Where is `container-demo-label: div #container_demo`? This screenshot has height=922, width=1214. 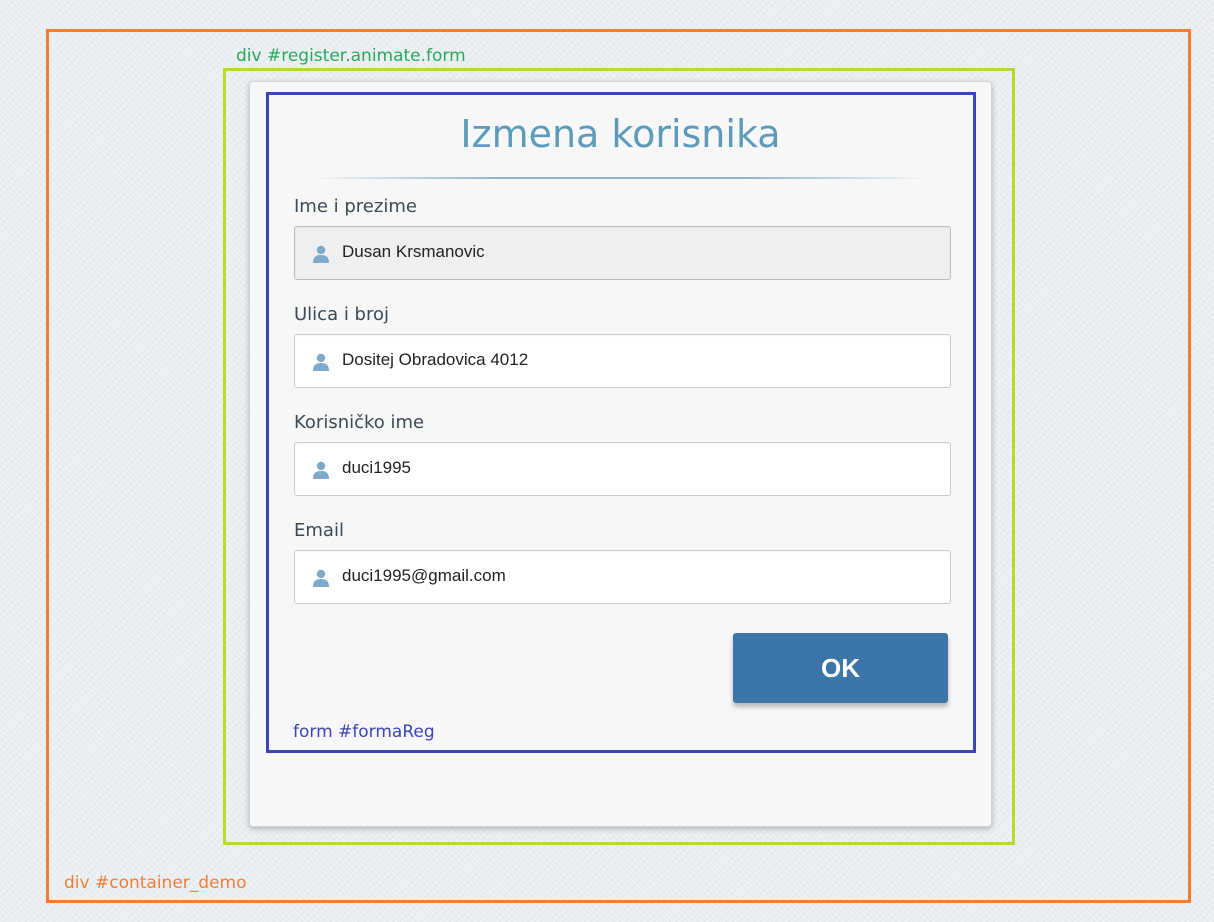 container-demo-label: div #container_demo is located at coordinates (155, 883).